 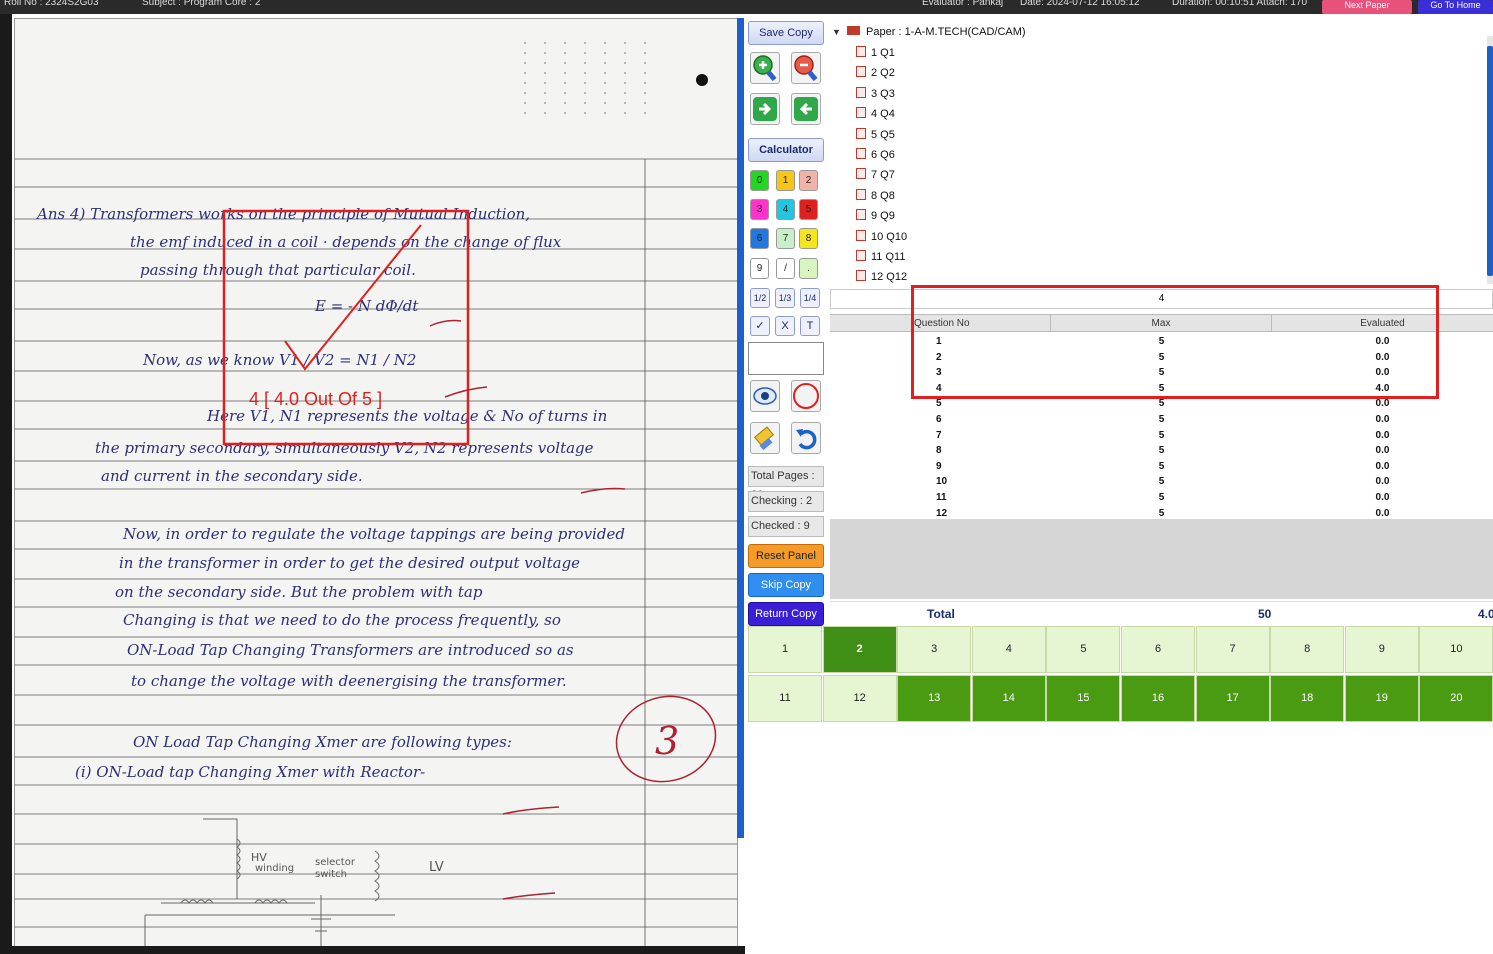 What do you see at coordinates (806, 396) in the screenshot?
I see `circle-tool-button` at bounding box center [806, 396].